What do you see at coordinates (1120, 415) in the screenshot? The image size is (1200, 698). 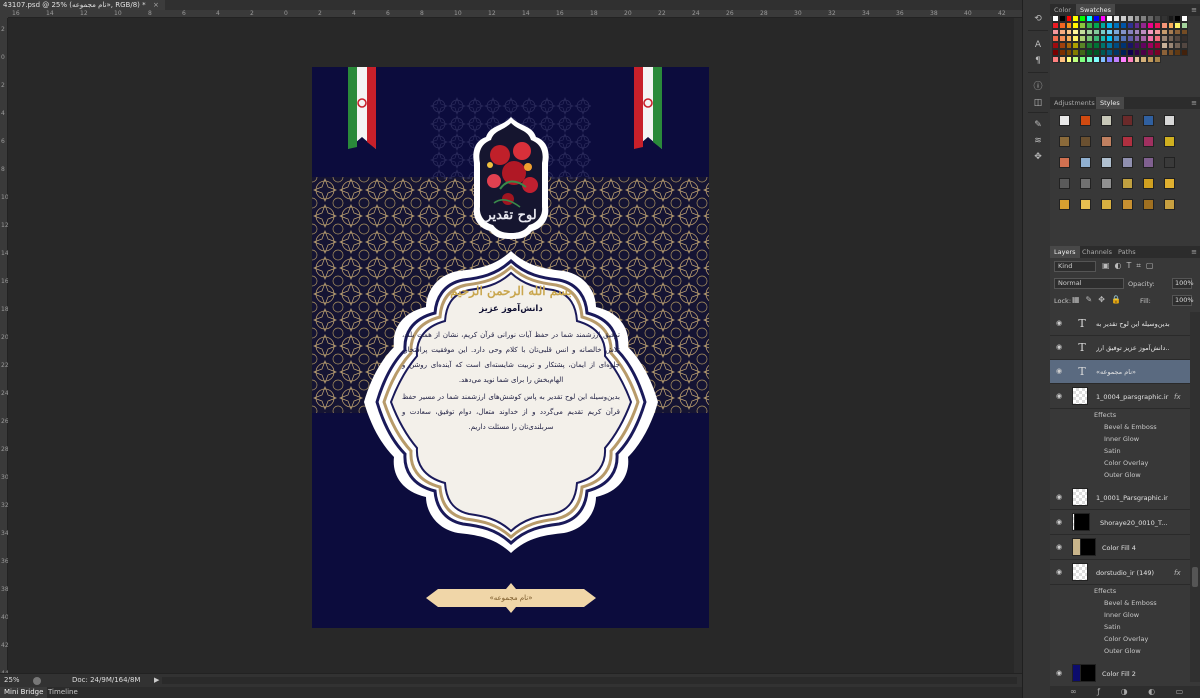 I see `effects-header: Effects` at bounding box center [1120, 415].